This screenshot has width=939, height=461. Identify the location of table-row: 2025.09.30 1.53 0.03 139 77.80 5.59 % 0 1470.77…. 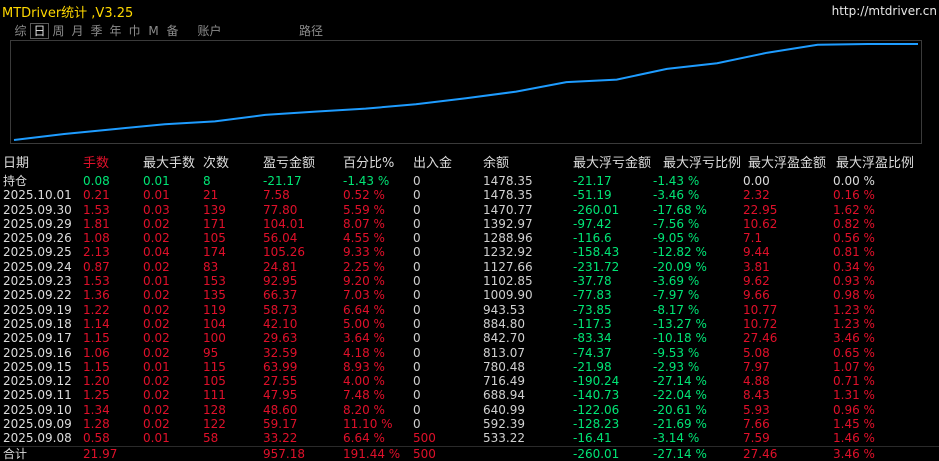
(469, 210).